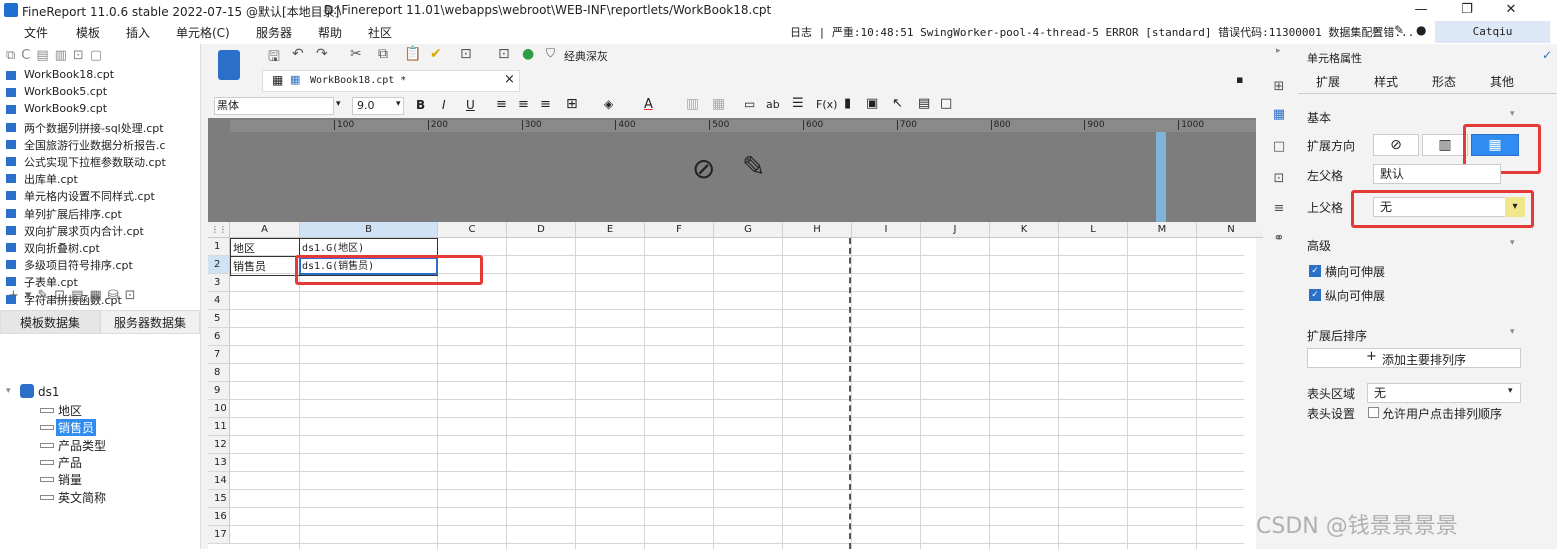 The height and width of the screenshot is (549, 1557). What do you see at coordinates (444, 105) in the screenshot?
I see `italic-icon: I` at bounding box center [444, 105].